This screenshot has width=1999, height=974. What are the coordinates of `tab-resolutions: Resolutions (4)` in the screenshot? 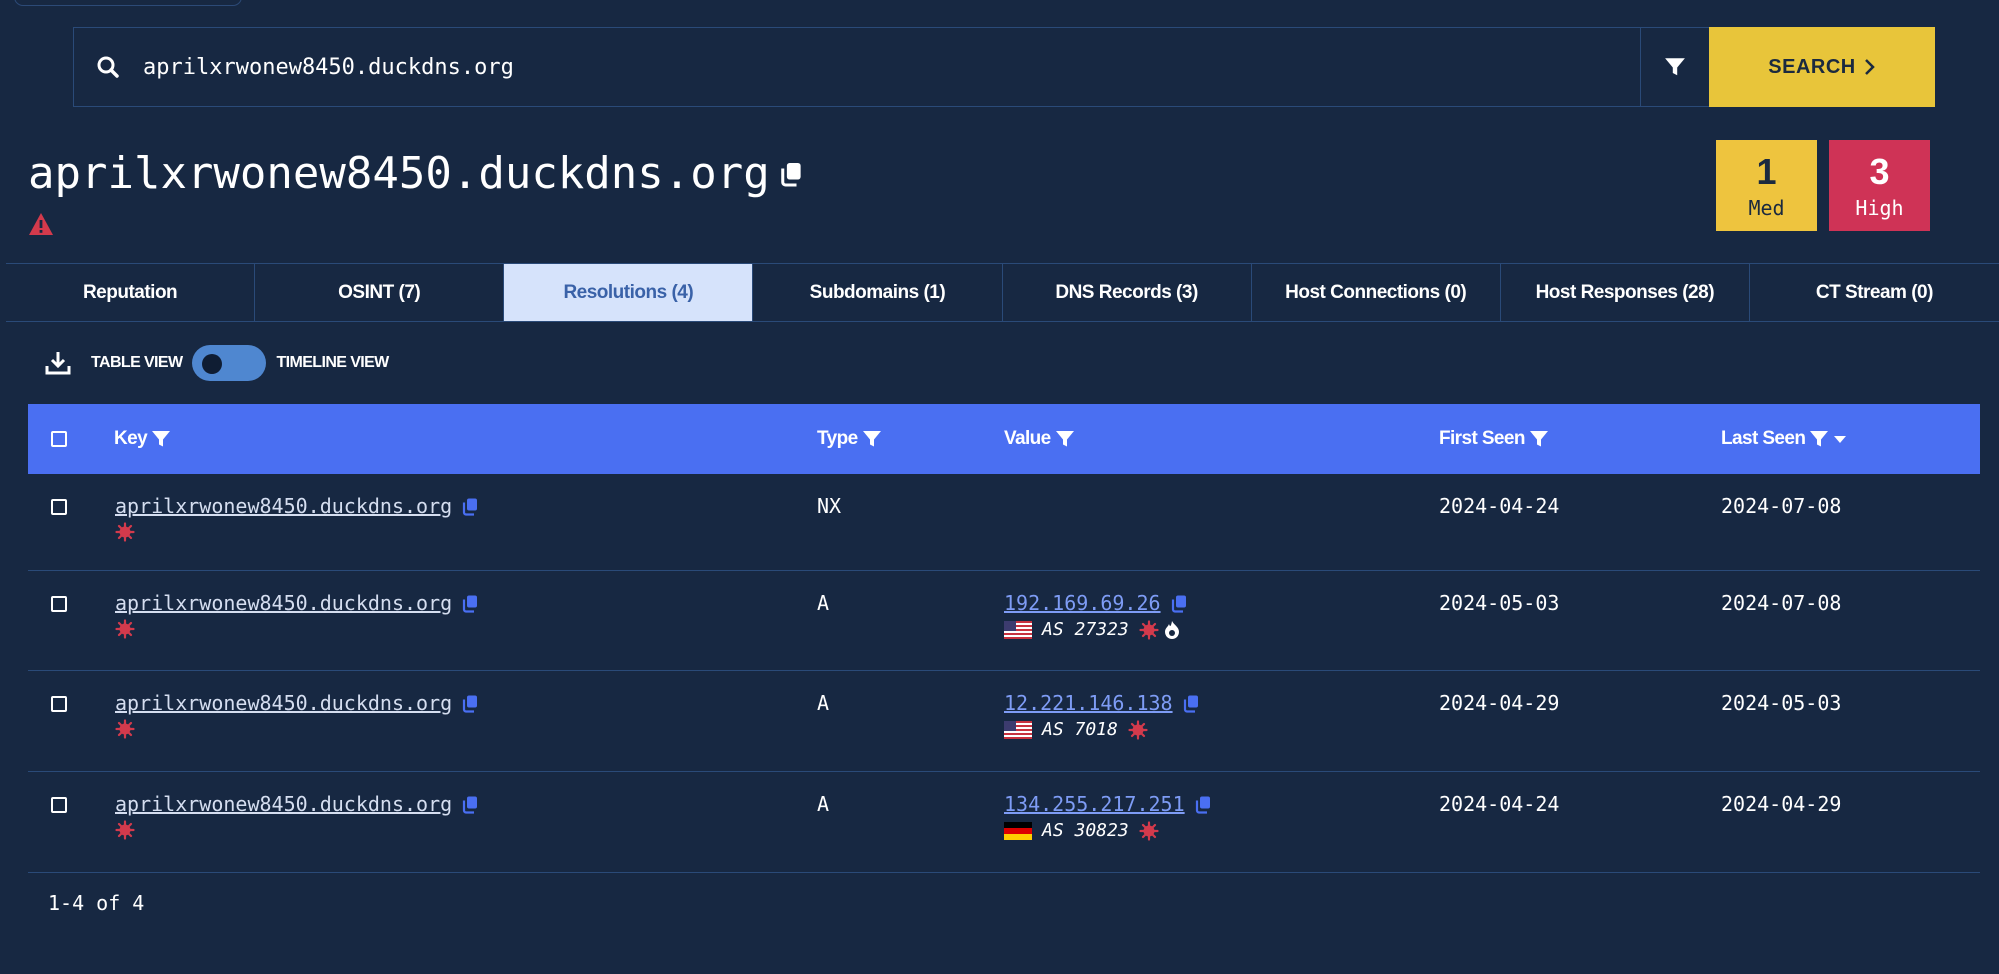 It's located at (629, 292).